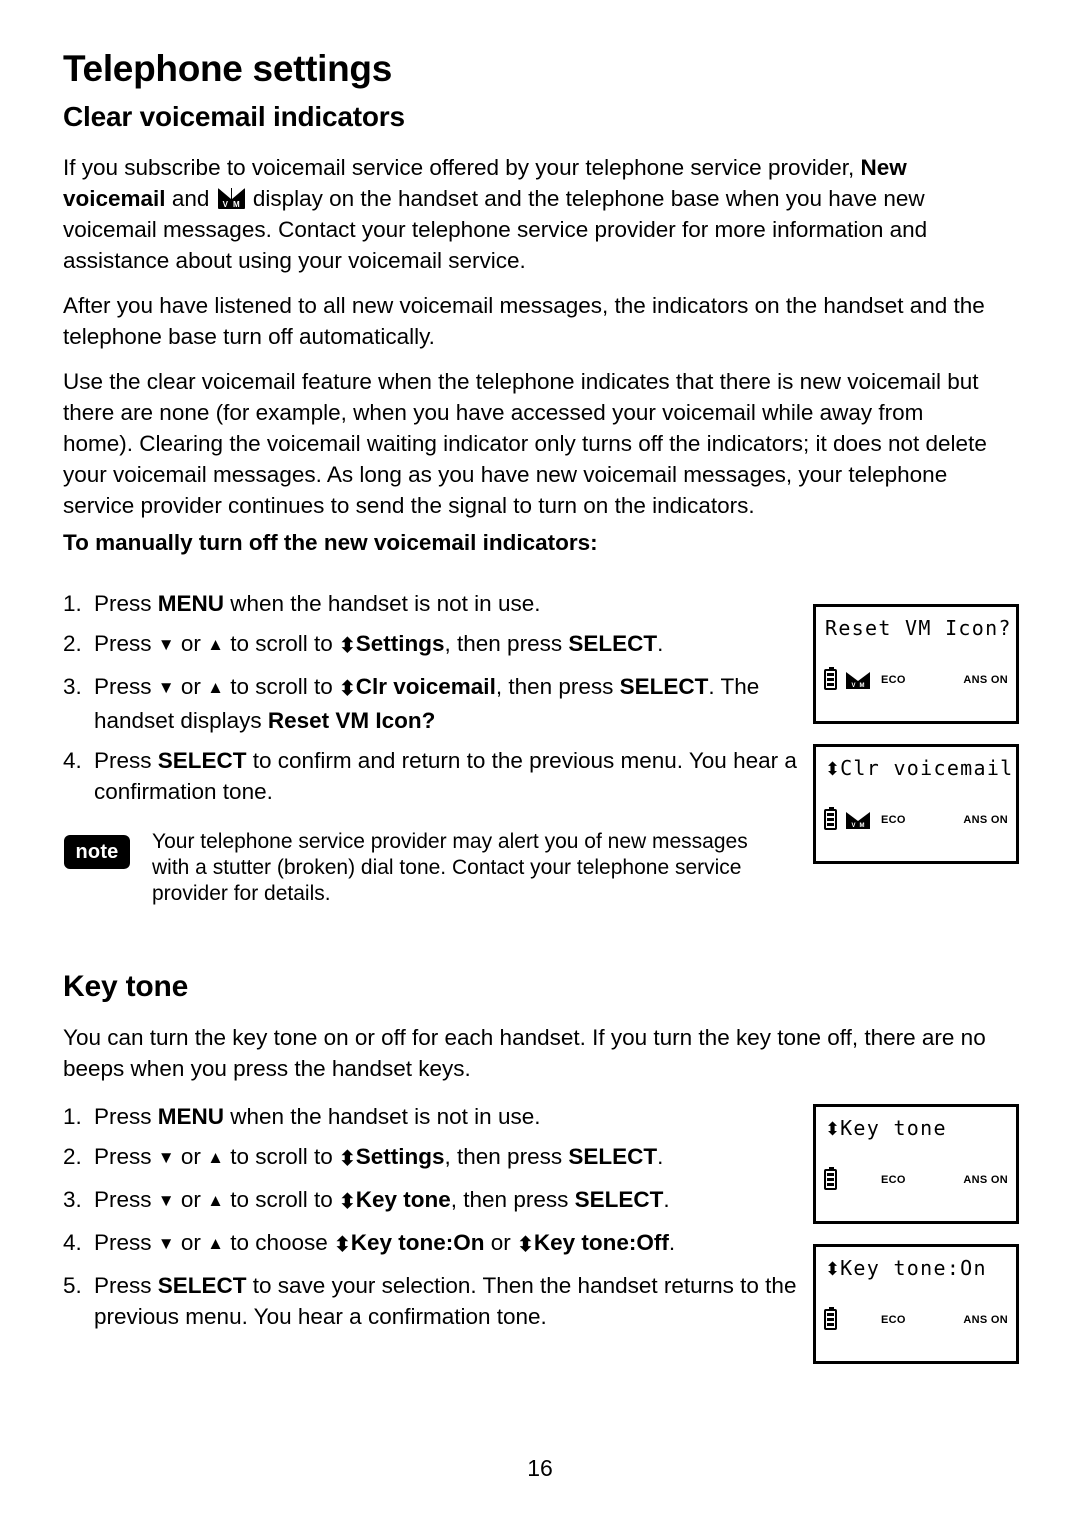 The height and width of the screenshot is (1532, 1080). What do you see at coordinates (228, 68) in the screenshot?
I see `chapter-title: Telephone settings` at bounding box center [228, 68].